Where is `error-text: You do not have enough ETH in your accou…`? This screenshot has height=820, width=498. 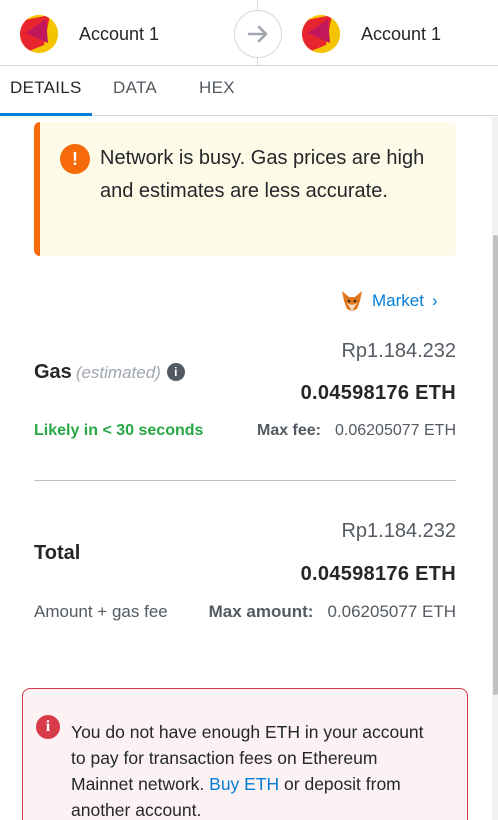
error-text: You do not have enough ETH in your accou… is located at coordinates (251, 769).